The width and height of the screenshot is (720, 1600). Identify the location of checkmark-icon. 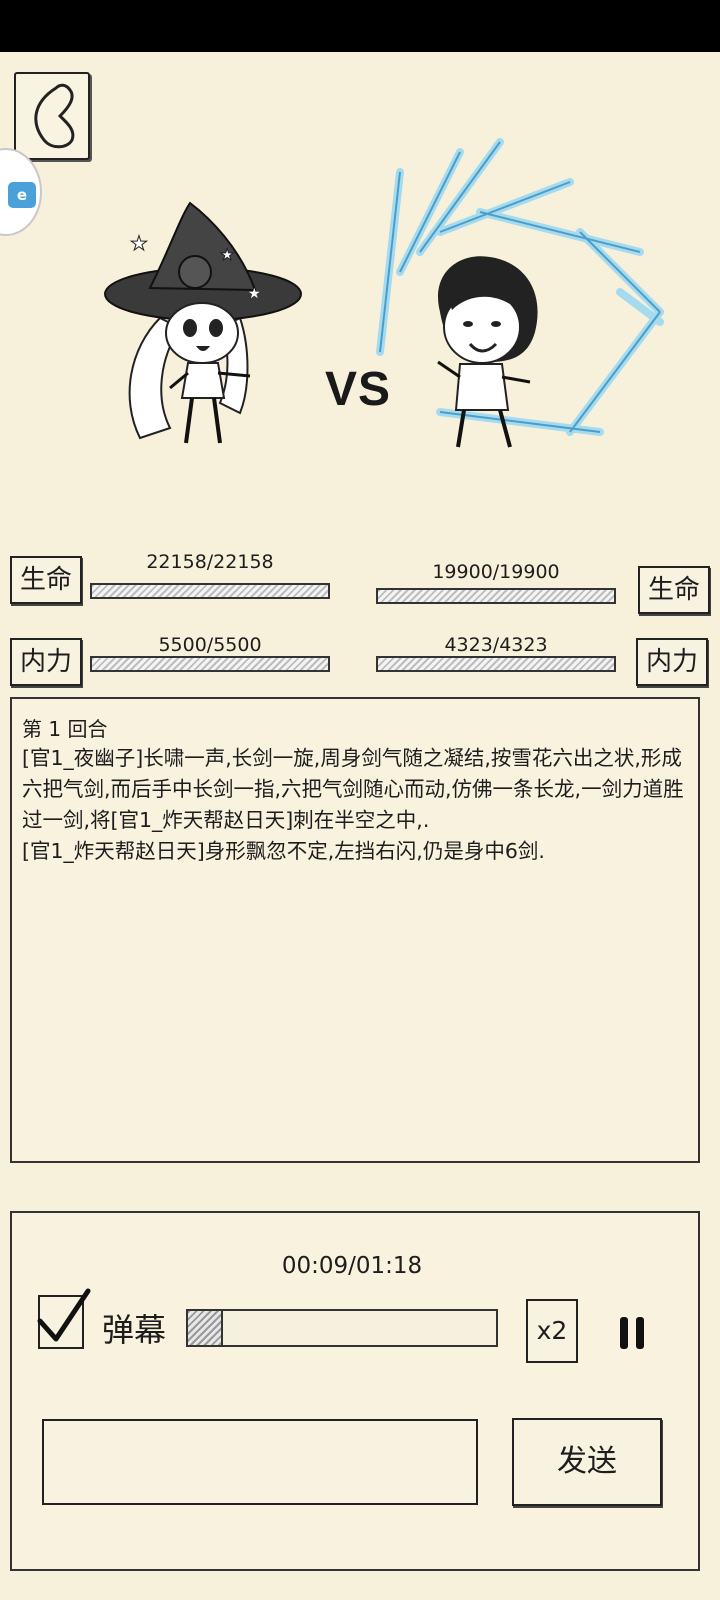
(64, 1315).